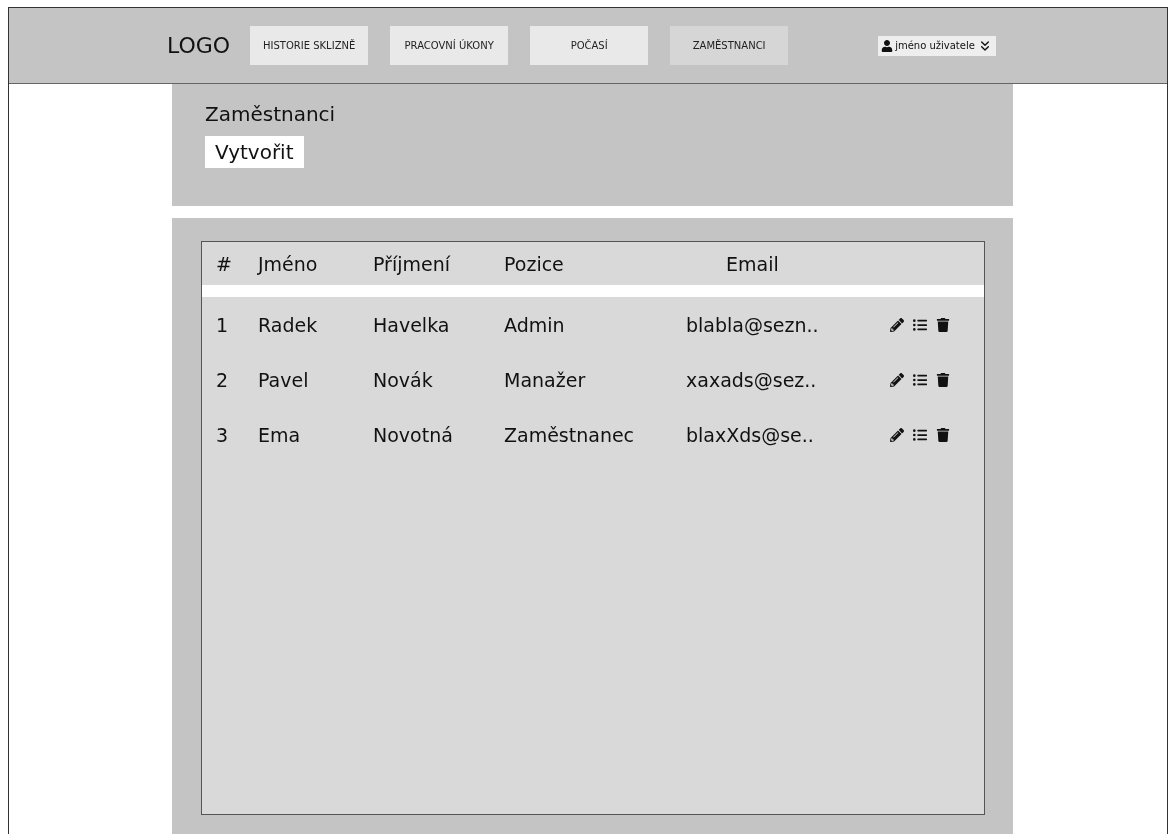  Describe the element at coordinates (752, 379) in the screenshot. I see `table-cell-text: xaxads@sez..` at that location.